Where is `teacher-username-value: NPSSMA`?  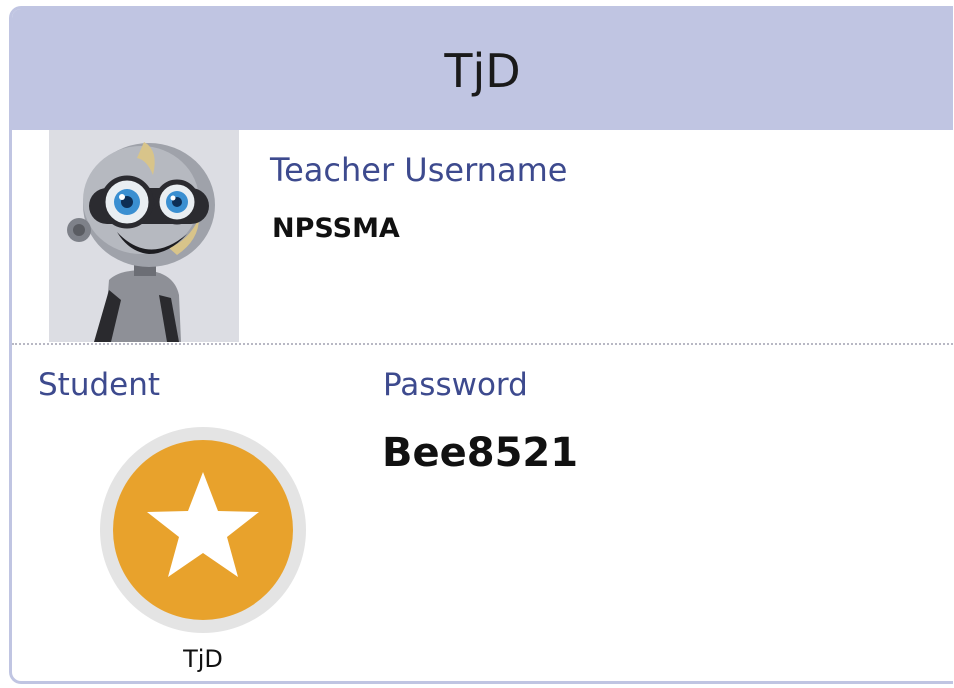 teacher-username-value: NPSSMA is located at coordinates (336, 228).